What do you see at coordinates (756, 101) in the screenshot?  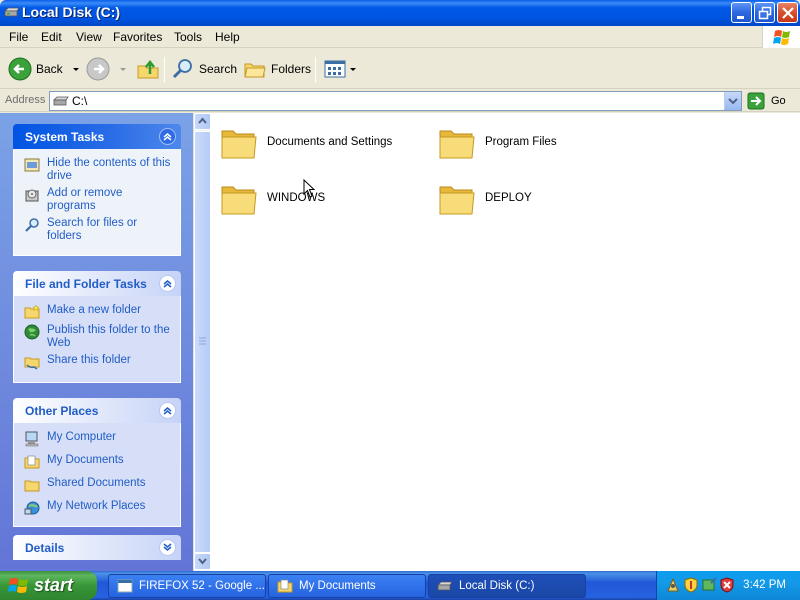 I see `go-arrow-icon` at bounding box center [756, 101].